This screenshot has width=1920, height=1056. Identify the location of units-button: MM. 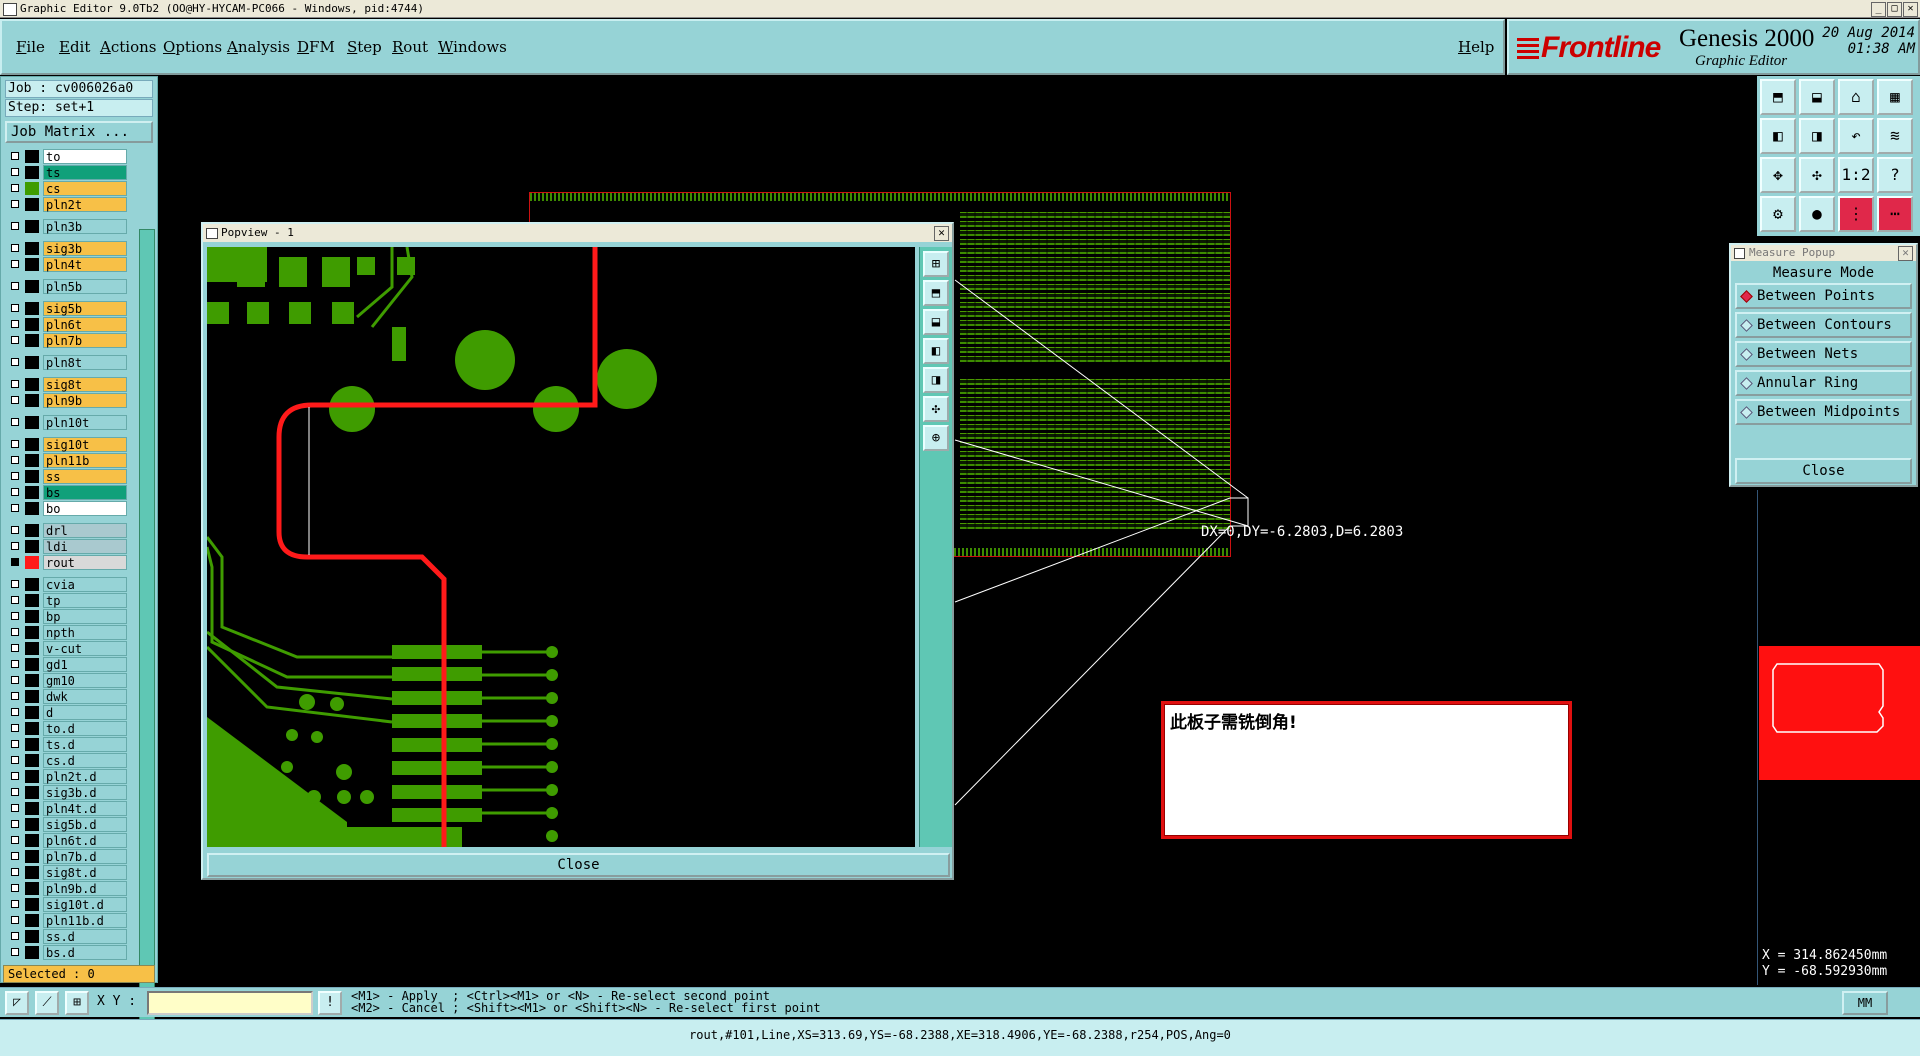
(1865, 1003).